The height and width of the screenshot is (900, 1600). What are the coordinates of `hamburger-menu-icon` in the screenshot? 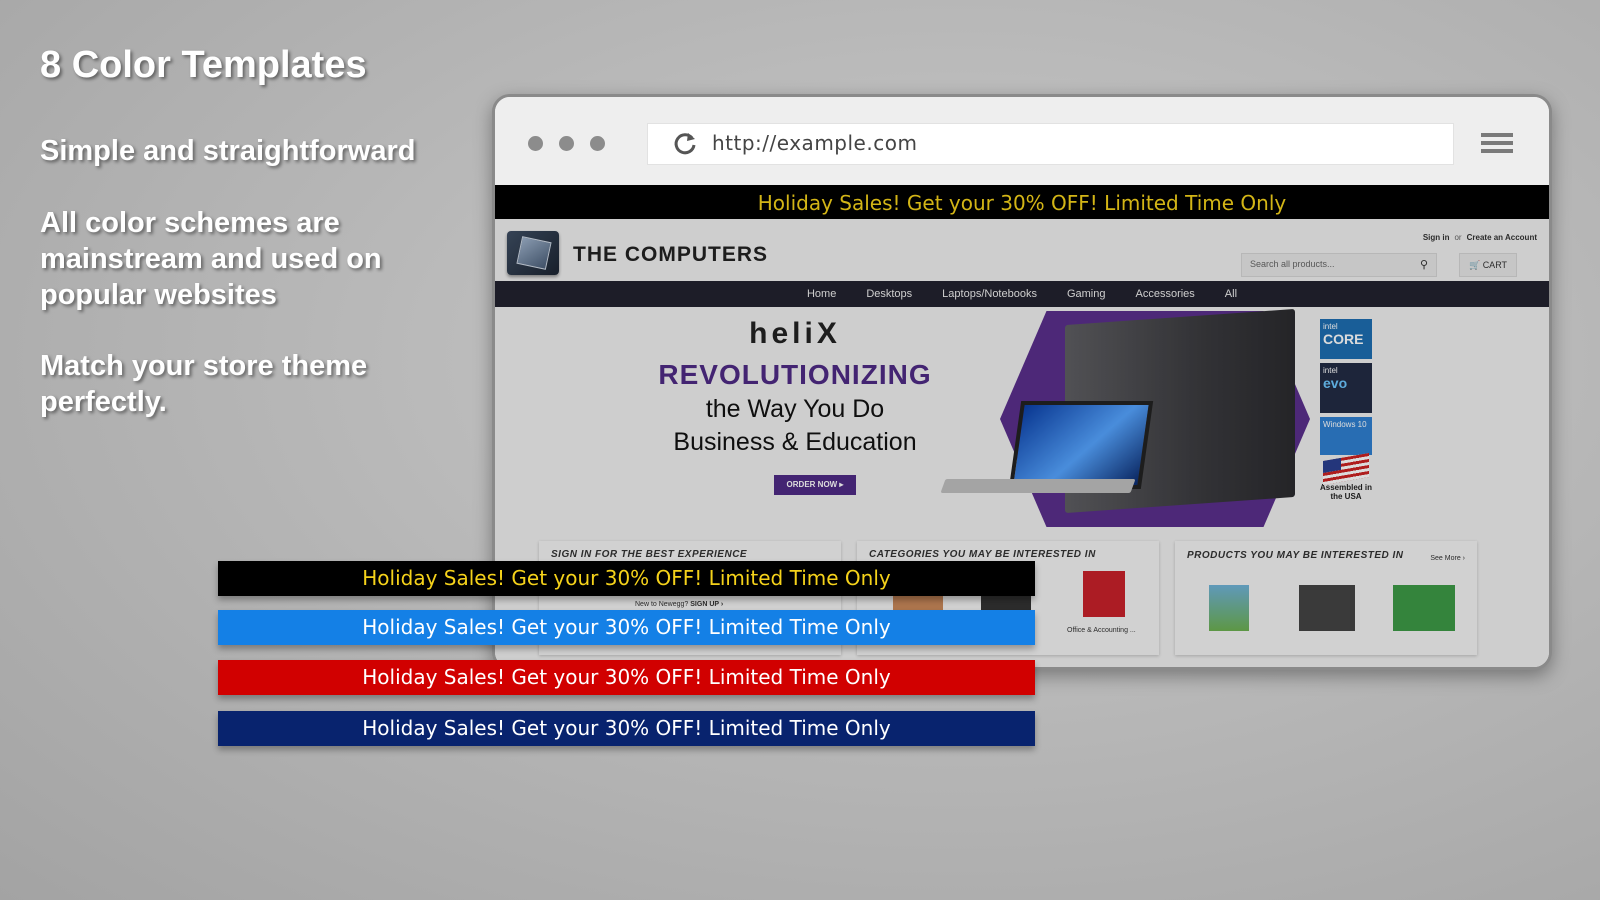 It's located at (1497, 145).